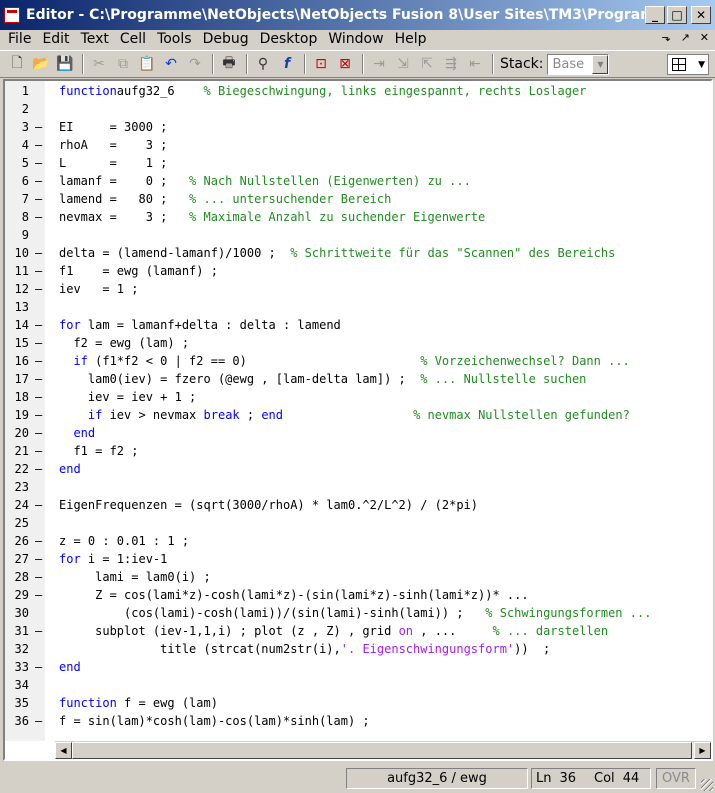  I want to click on scrollbar-thumb, so click(382, 750).